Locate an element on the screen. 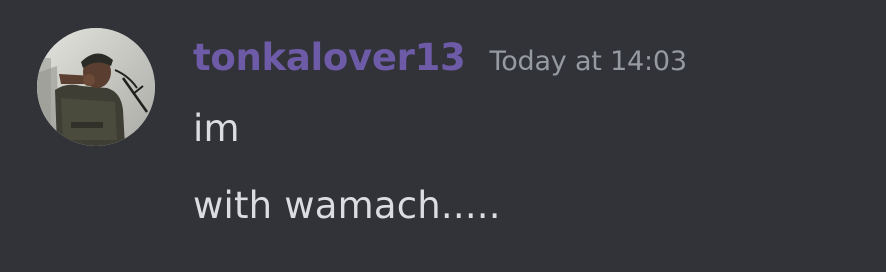  message-text-line: im is located at coordinates (216, 128).